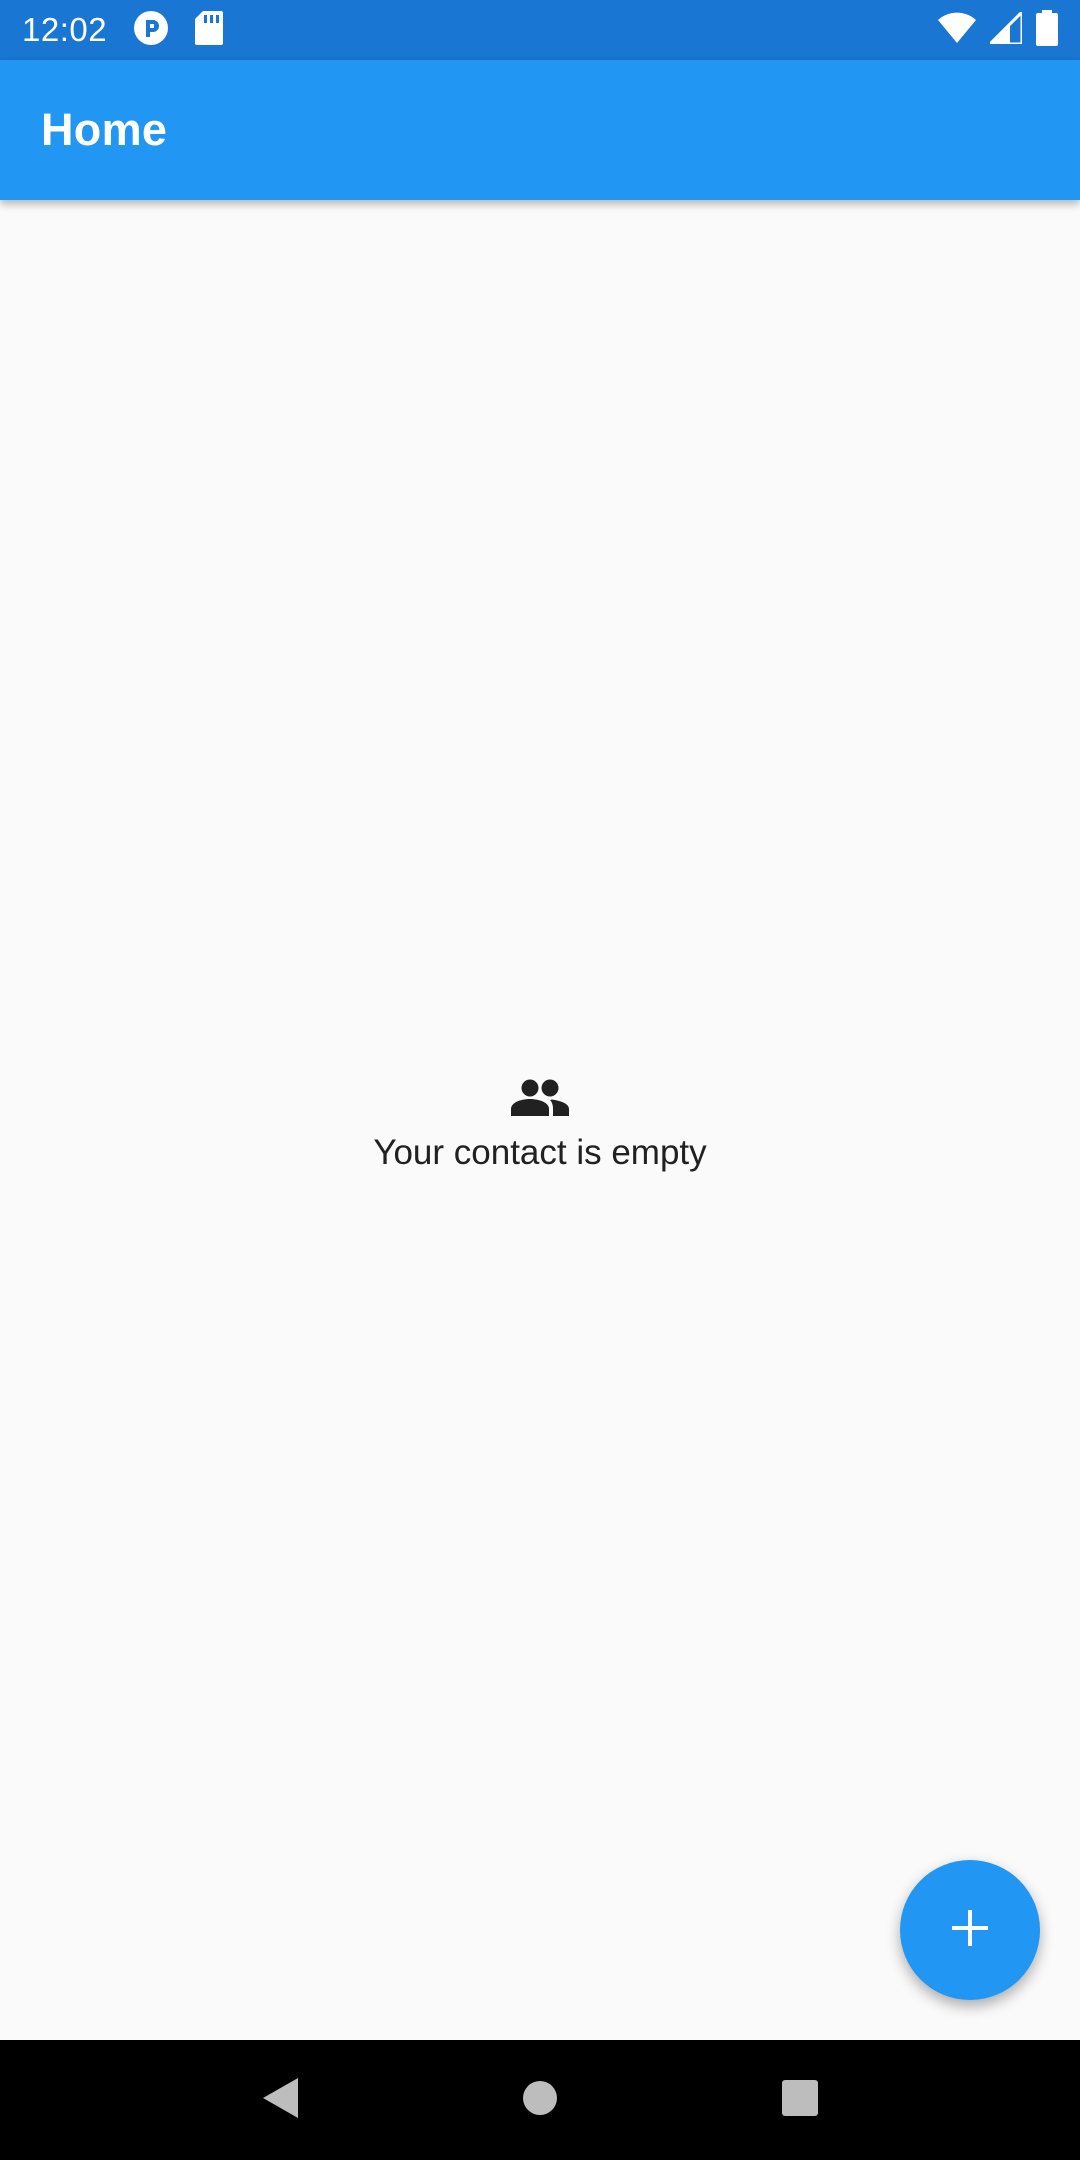 The width and height of the screenshot is (1080, 2160). I want to click on add-icon, so click(970, 1930).